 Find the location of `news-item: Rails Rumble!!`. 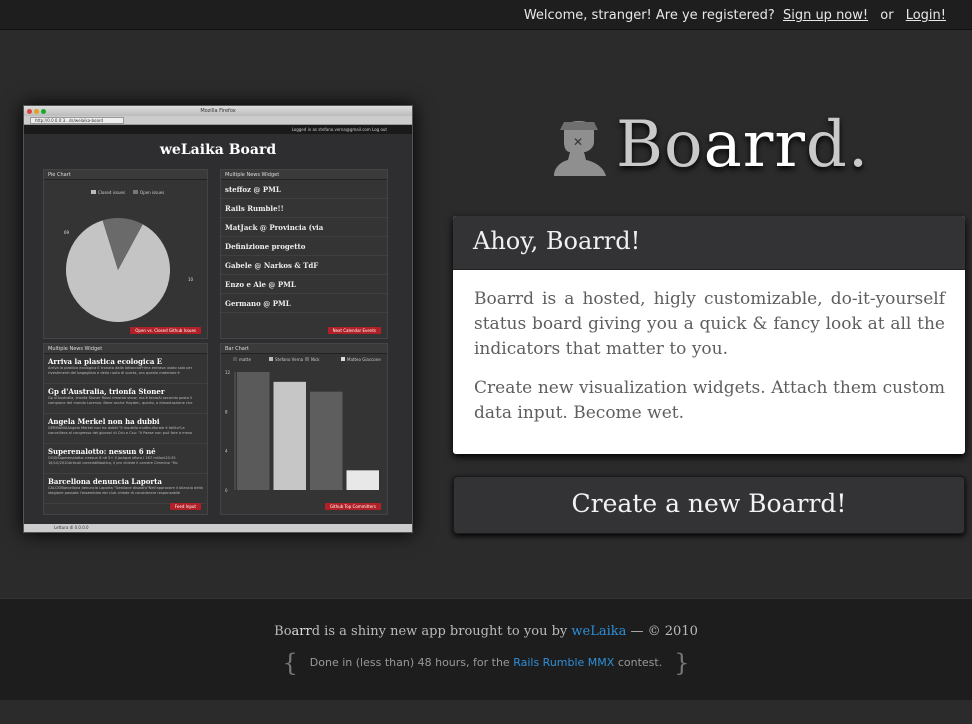

news-item: Rails Rumble!! is located at coordinates (304, 208).